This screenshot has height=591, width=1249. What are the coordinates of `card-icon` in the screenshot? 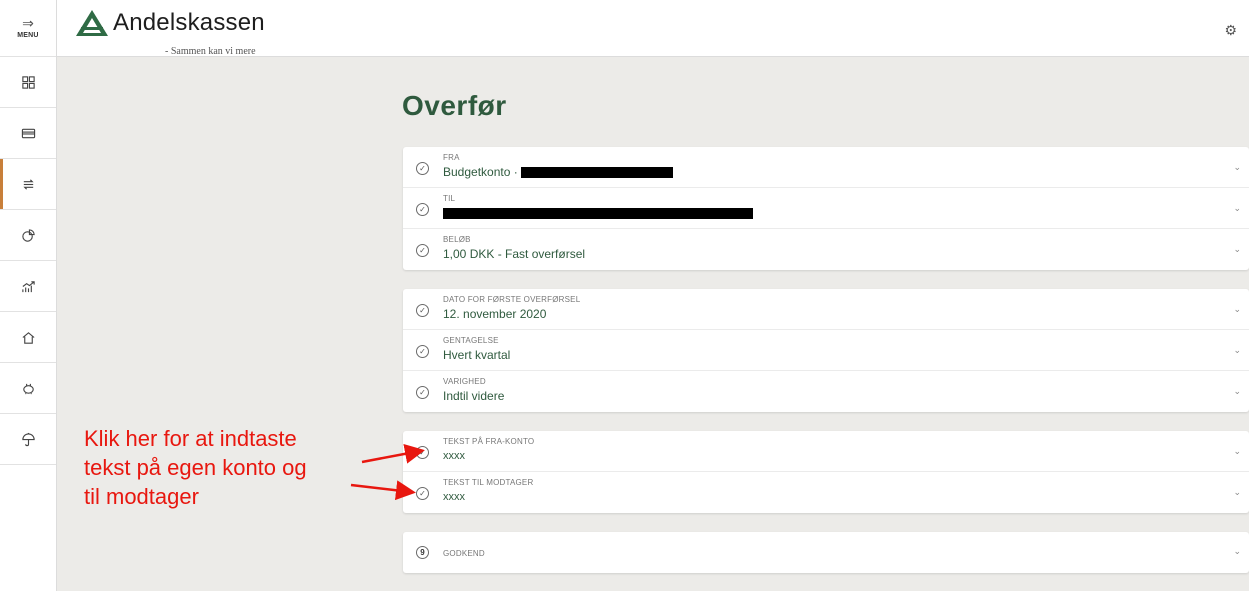 It's located at (28, 133).